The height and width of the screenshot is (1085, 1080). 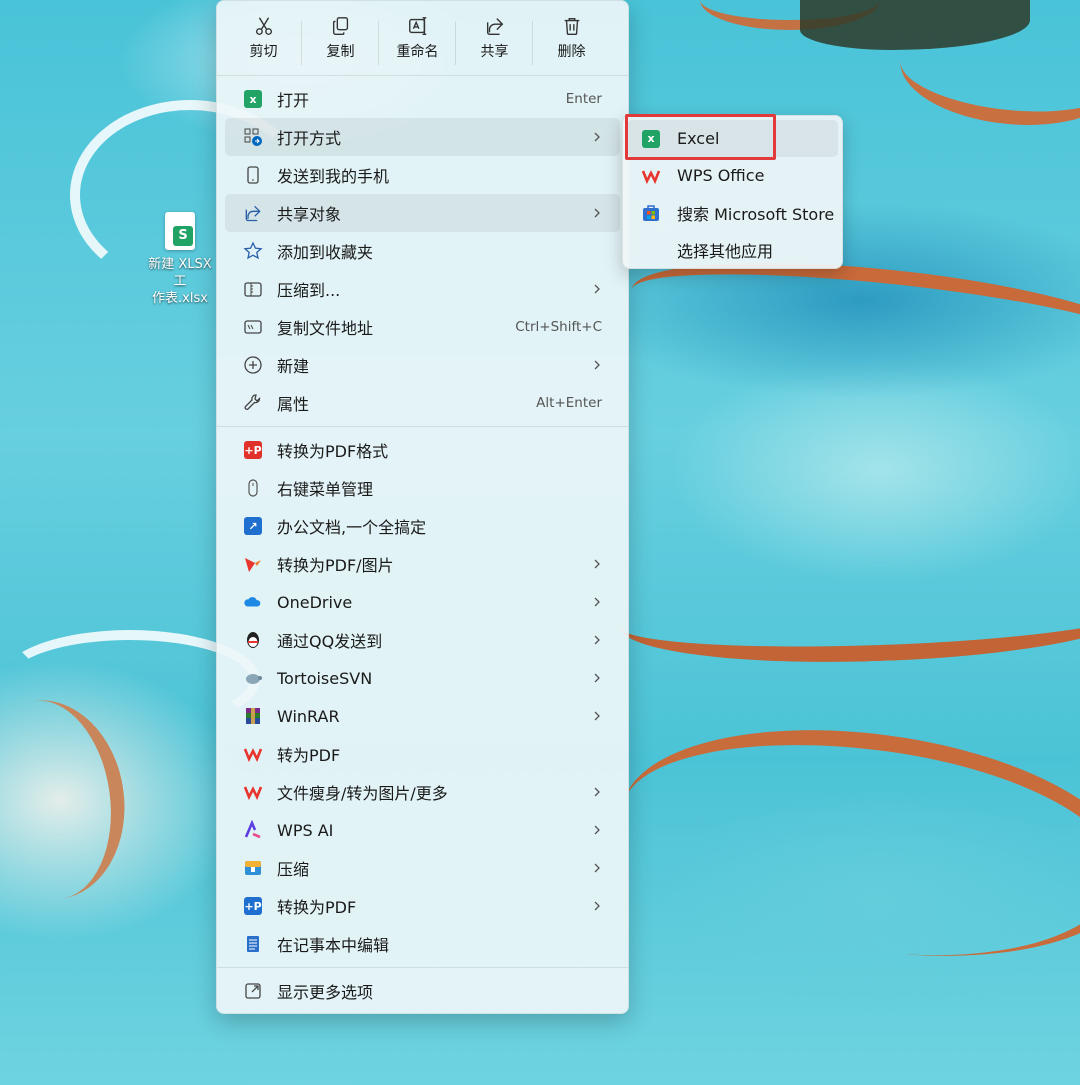 I want to click on context-toolbar: 剪切 复制 重命名 共享 删除, so click(x=422, y=36).